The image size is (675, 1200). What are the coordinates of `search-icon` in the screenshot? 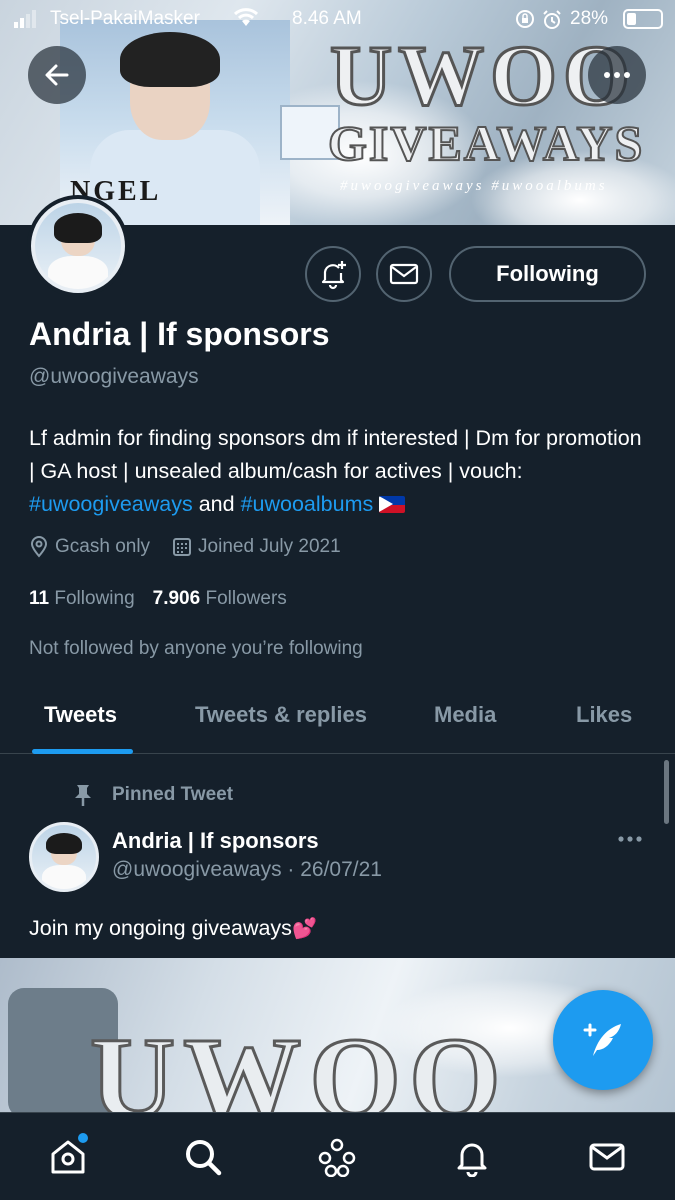 It's located at (204, 1158).